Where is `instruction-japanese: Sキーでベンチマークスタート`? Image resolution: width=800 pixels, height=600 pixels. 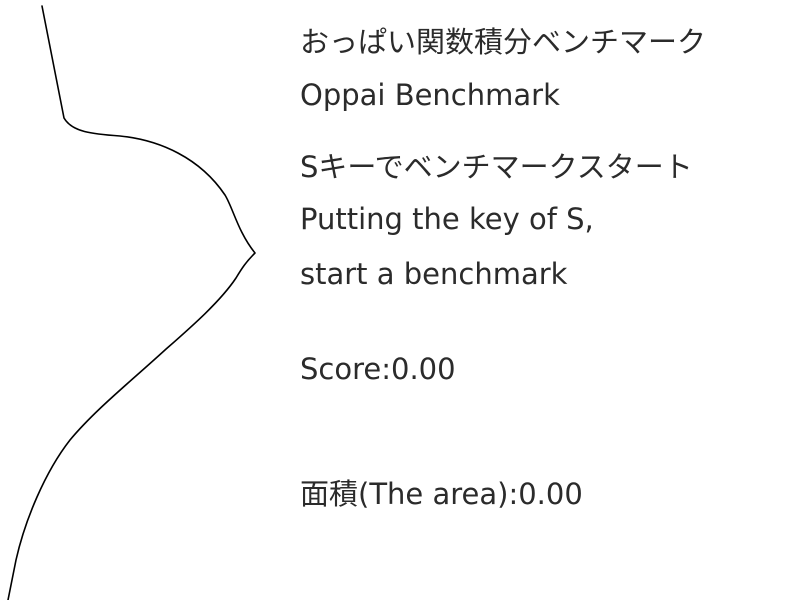
instruction-japanese: Sキーでベンチマークスタート is located at coordinates (496, 167).